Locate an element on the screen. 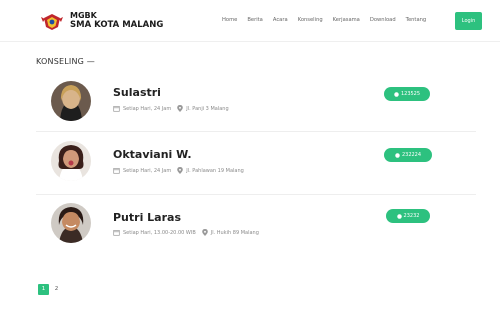 Image resolution: width=500 pixels, height=316 pixels. schedule-text: Setiap Hari, 13.00-20.00 WIB is located at coordinates (159, 232).